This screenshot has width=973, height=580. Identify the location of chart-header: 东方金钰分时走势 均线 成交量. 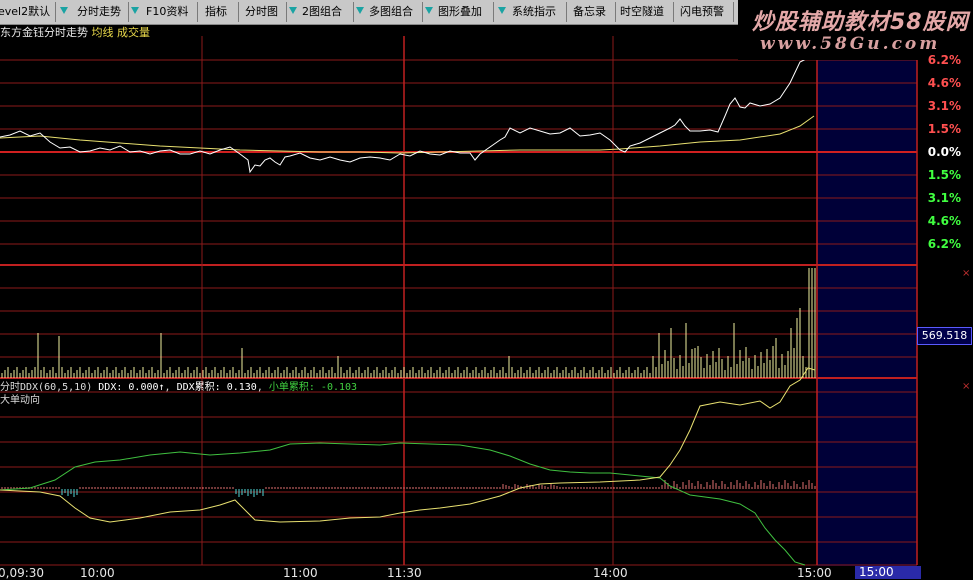
(75, 32).